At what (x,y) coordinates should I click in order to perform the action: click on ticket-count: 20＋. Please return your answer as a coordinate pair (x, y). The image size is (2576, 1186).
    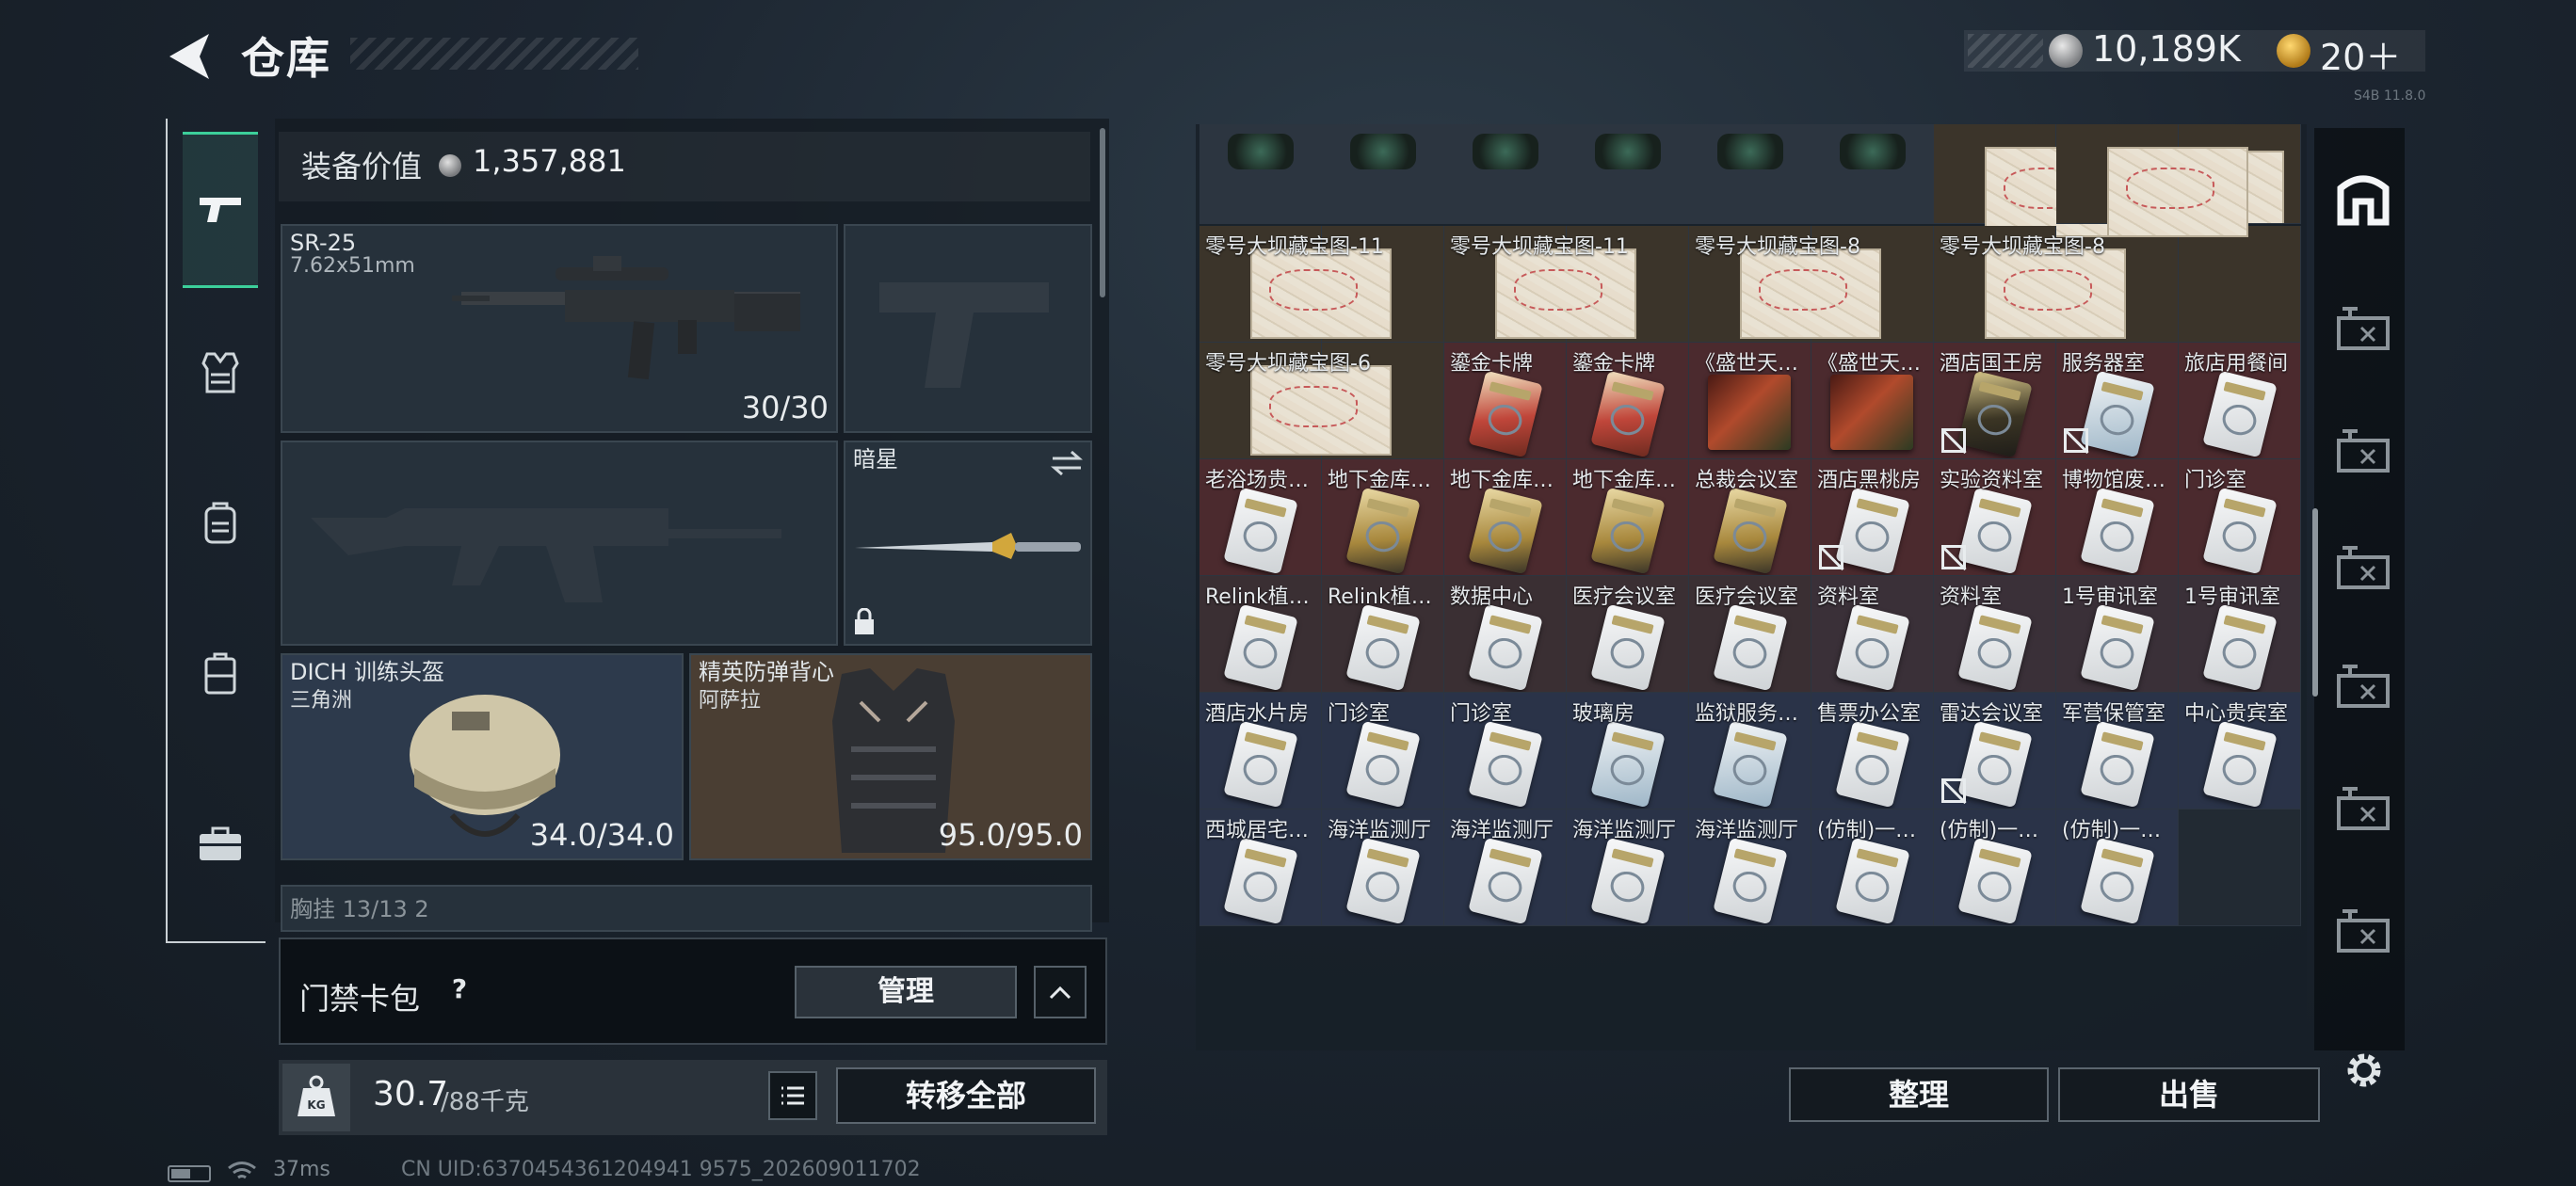
    Looking at the image, I should click on (2360, 54).